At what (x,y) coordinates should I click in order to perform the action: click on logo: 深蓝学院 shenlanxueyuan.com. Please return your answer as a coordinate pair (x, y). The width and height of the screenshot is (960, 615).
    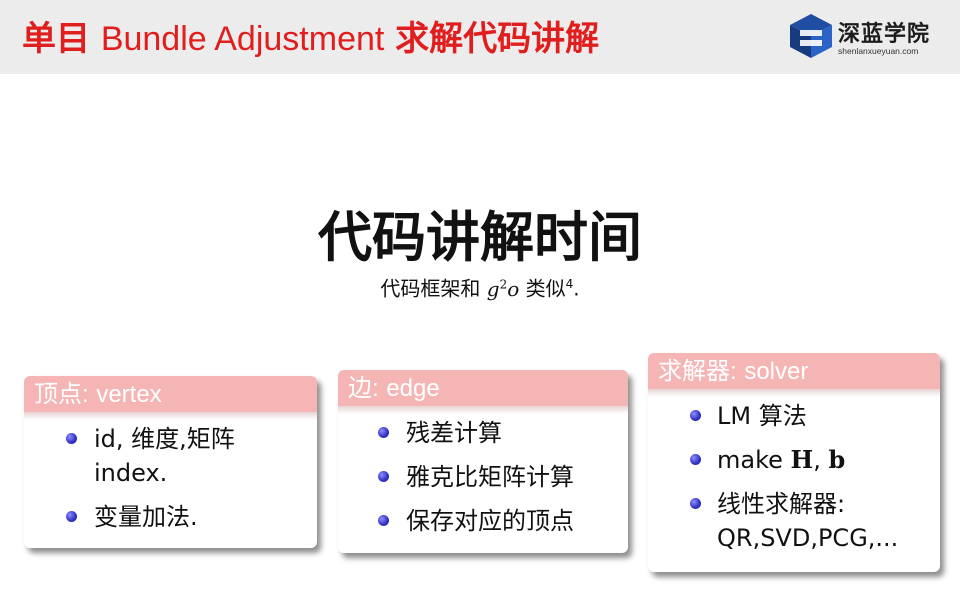
    Looking at the image, I should click on (868, 37).